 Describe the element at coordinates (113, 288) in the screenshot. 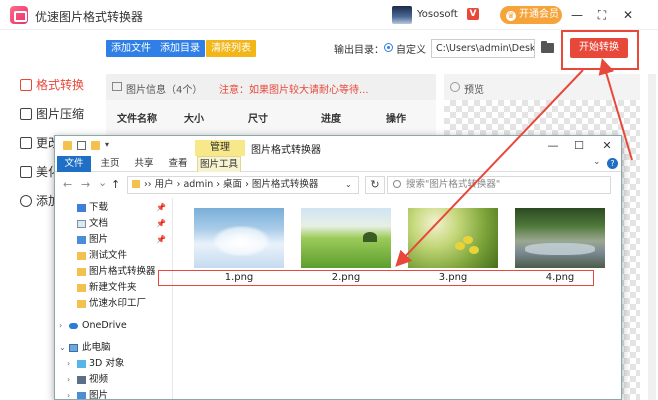

I see `sidebar-item-new-folder: 新建文件夹` at that location.